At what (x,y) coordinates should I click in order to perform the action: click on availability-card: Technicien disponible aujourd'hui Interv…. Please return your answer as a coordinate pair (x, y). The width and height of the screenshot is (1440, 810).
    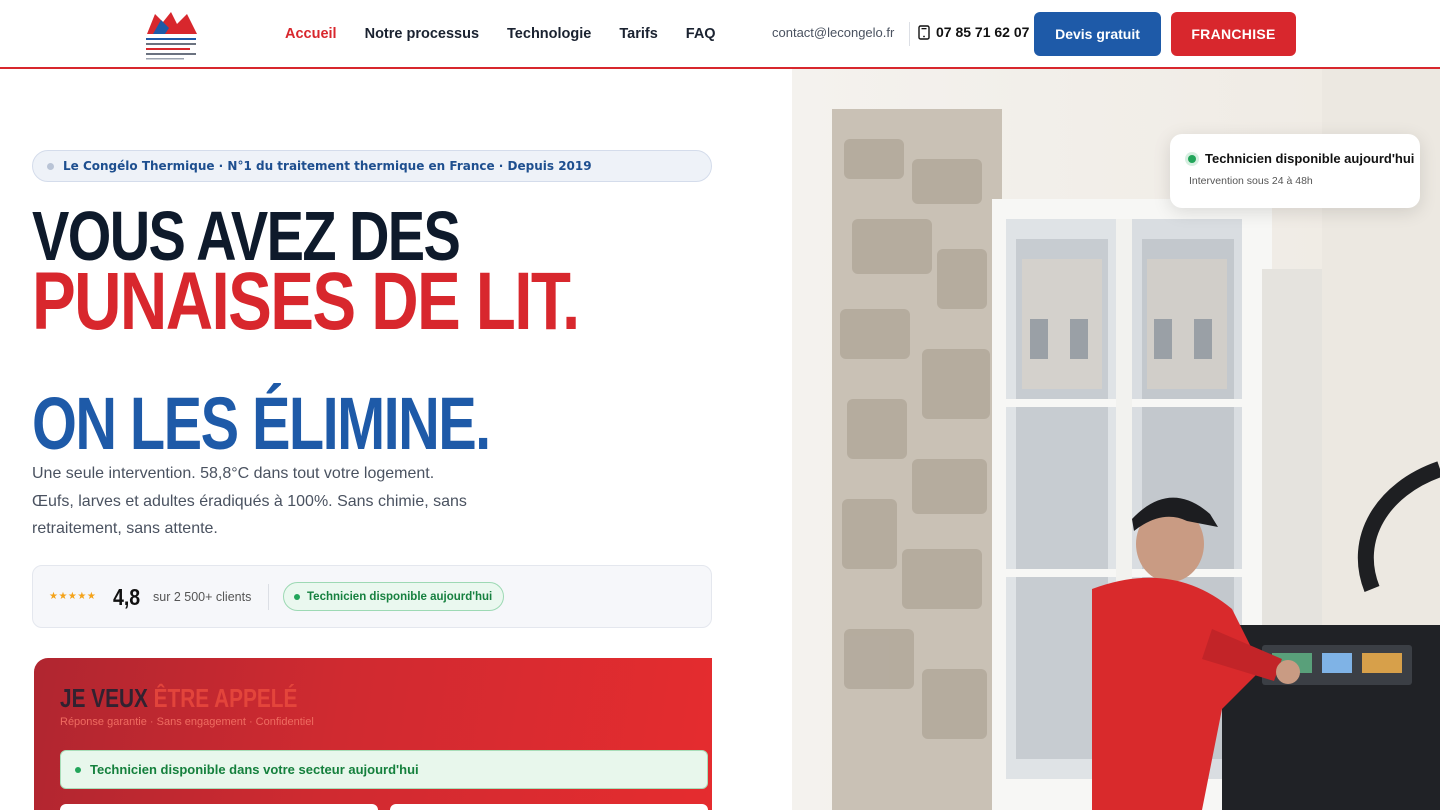
    Looking at the image, I should click on (1295, 171).